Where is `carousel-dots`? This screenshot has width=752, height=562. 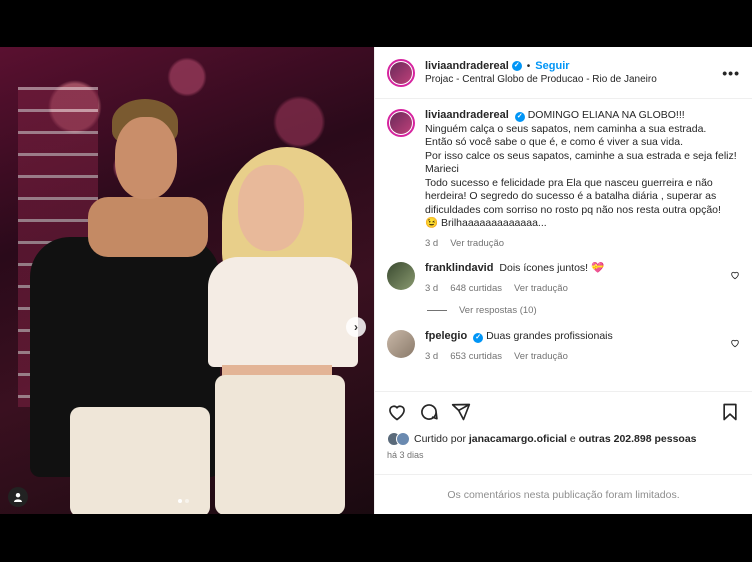 carousel-dots is located at coordinates (183, 501).